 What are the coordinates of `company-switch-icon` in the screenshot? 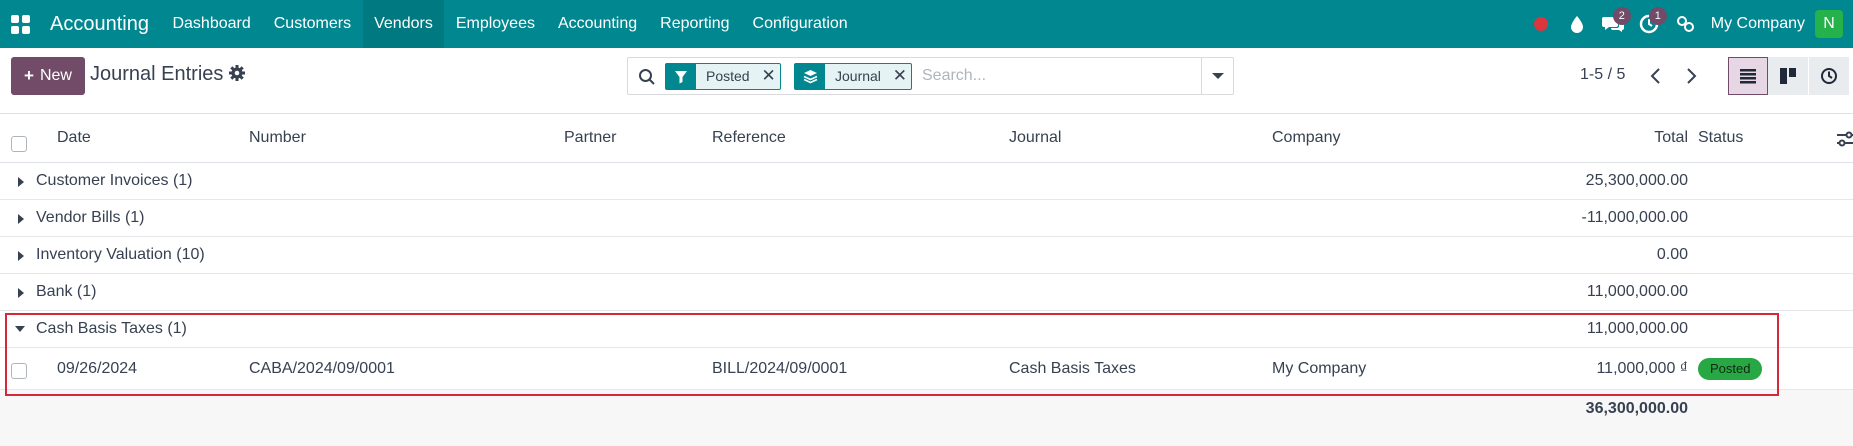 It's located at (1685, 24).